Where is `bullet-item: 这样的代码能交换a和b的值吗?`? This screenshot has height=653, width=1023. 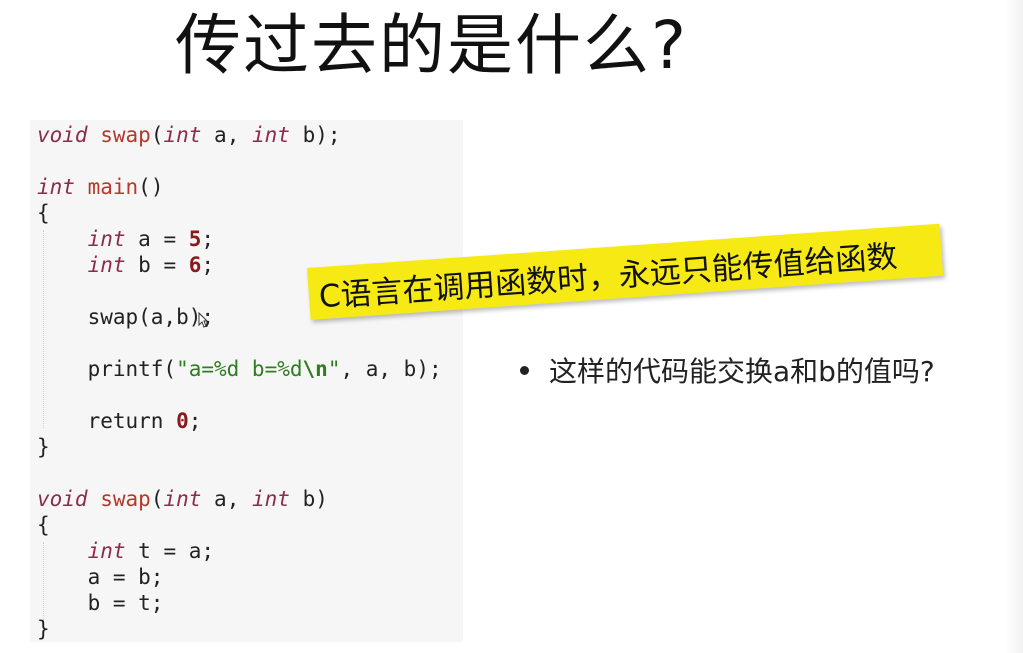
bullet-item: 这样的代码能交换a和b的值吗? is located at coordinates (727, 370).